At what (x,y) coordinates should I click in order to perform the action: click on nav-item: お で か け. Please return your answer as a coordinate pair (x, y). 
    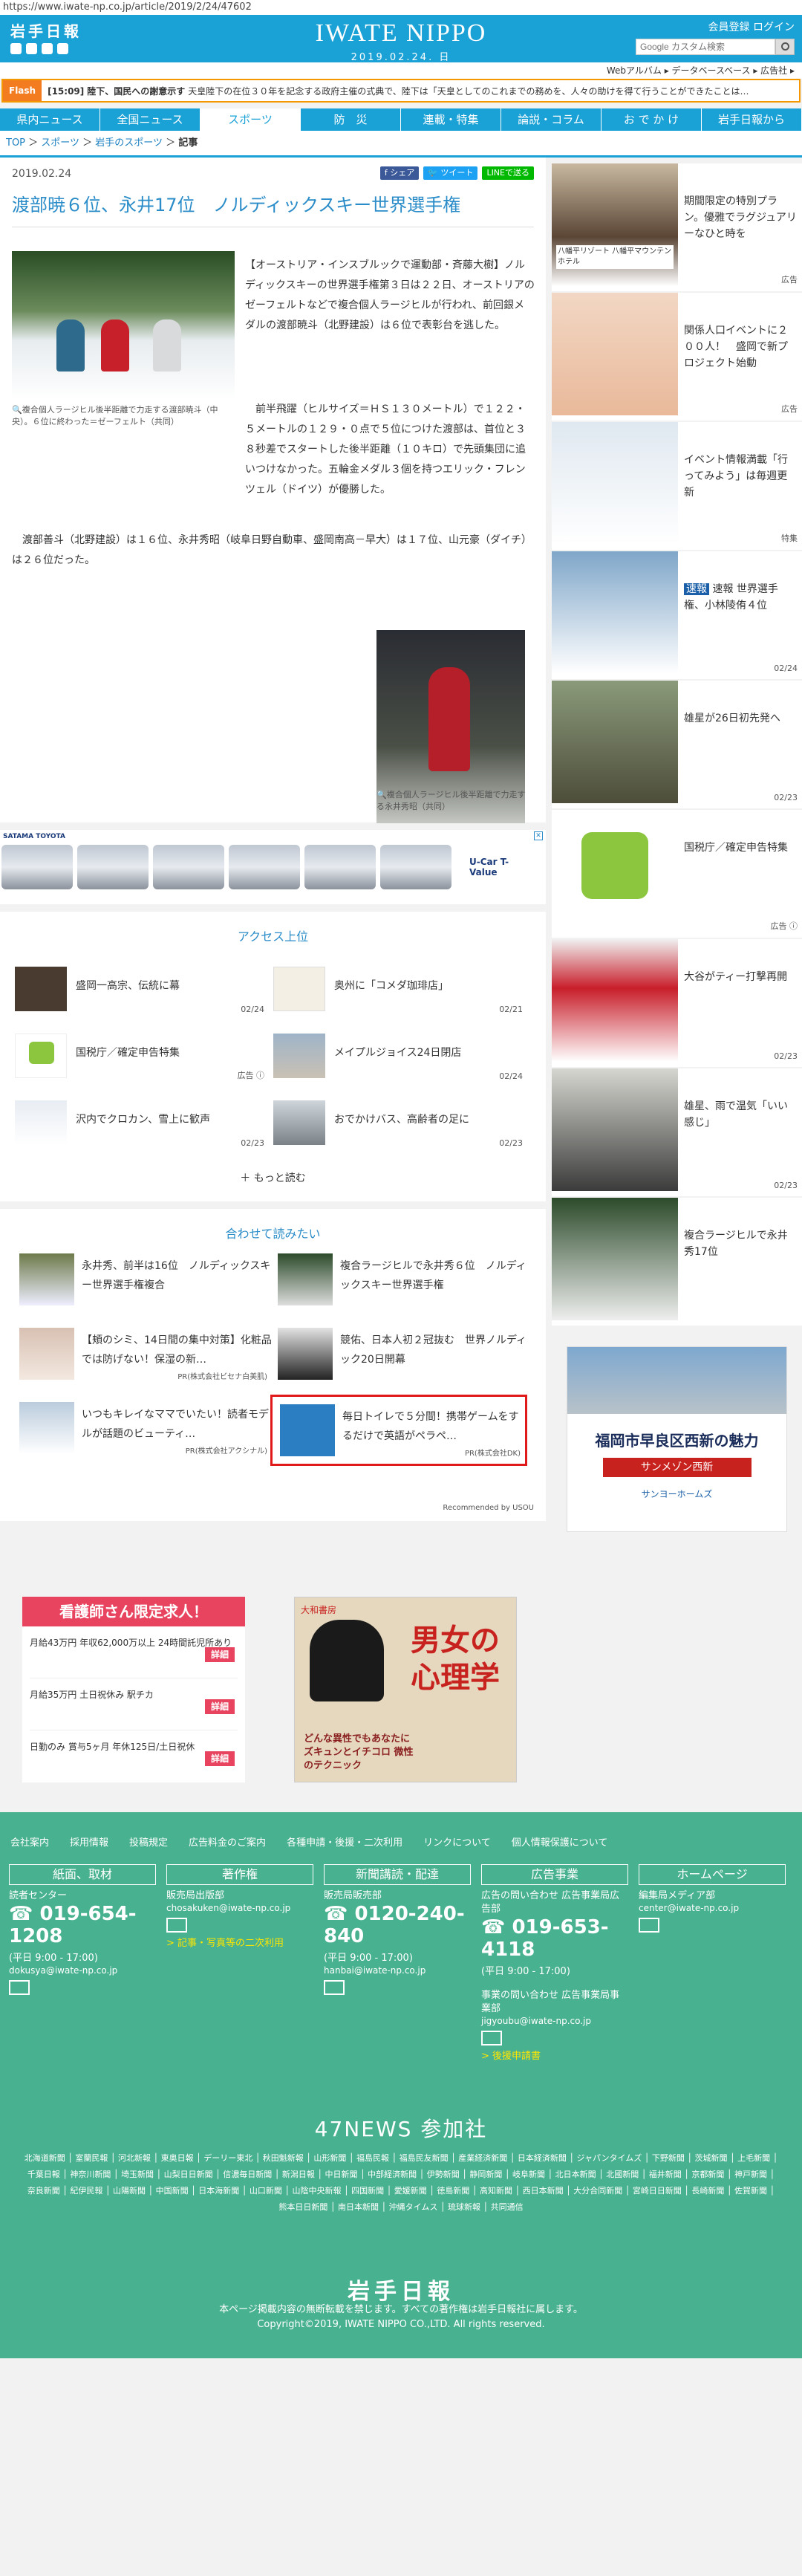
    Looking at the image, I should click on (652, 119).